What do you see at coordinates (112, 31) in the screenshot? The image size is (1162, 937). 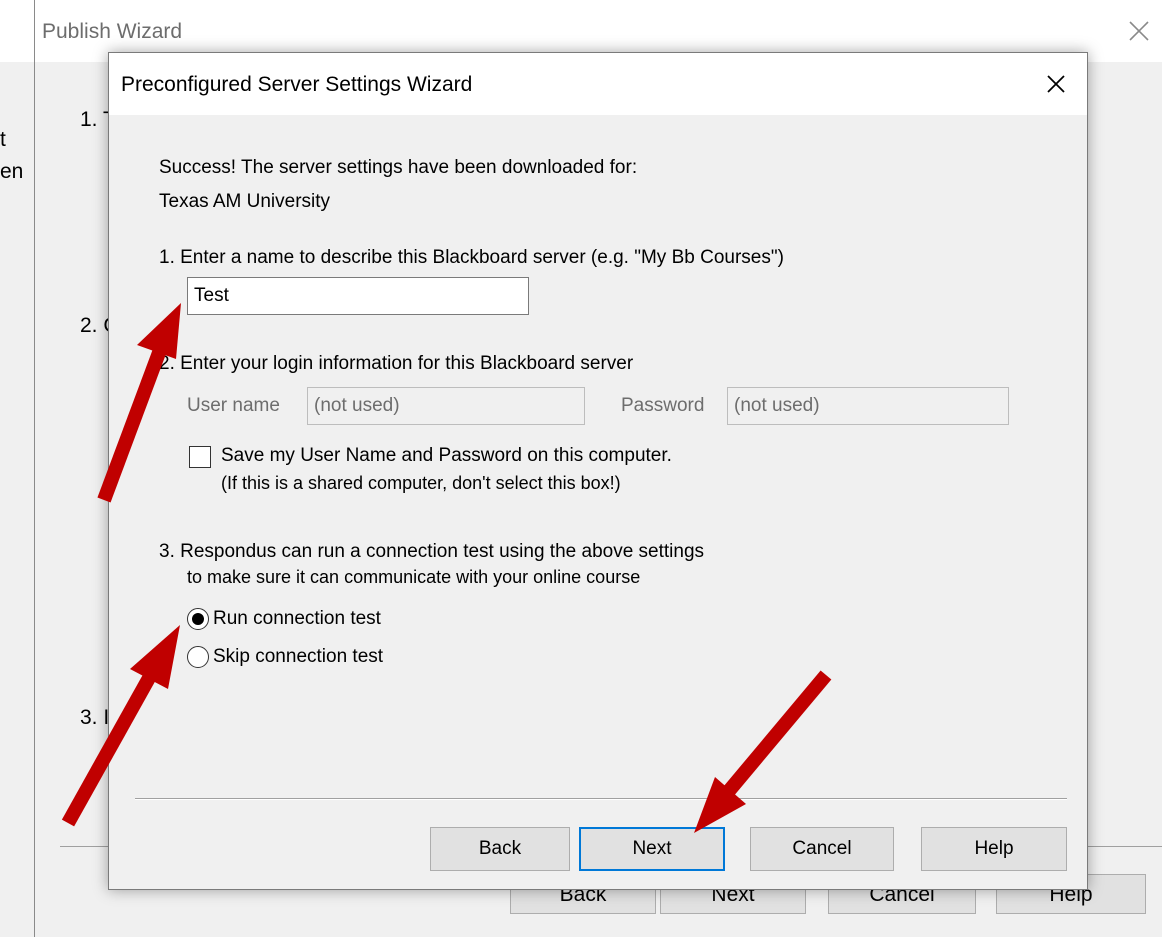 I see `publish-wizard-title: Publish Wizard` at bounding box center [112, 31].